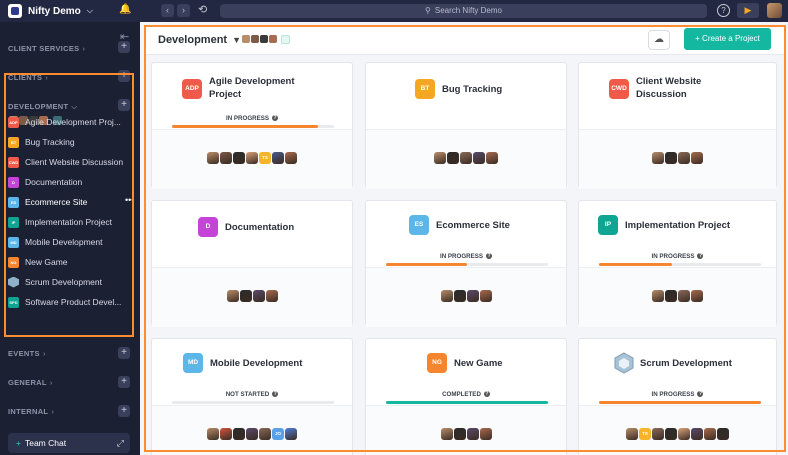  What do you see at coordinates (748, 10) in the screenshot?
I see `launcher-icon: ▶` at bounding box center [748, 10].